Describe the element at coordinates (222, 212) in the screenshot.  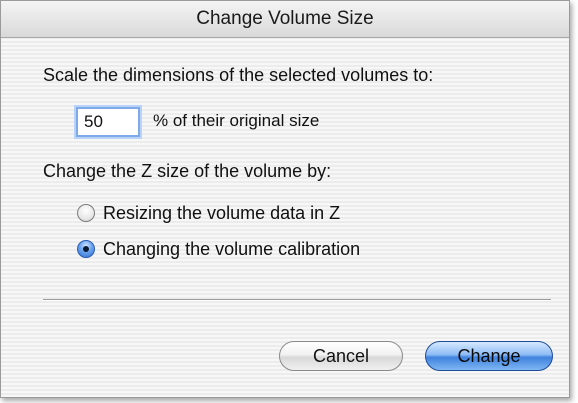
I see `radio-label-resize-z: Resizing the volume data in Z` at that location.